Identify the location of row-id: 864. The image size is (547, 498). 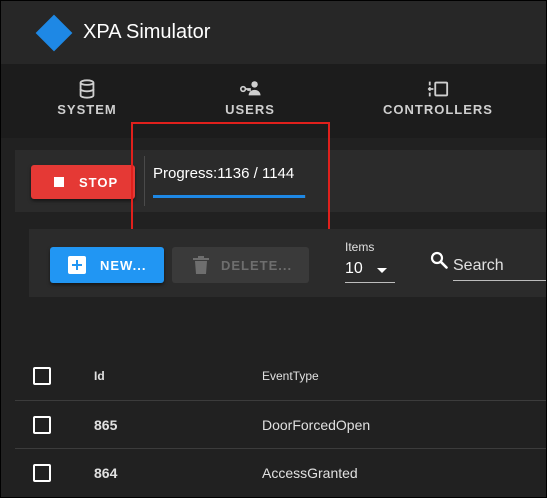
(106, 473).